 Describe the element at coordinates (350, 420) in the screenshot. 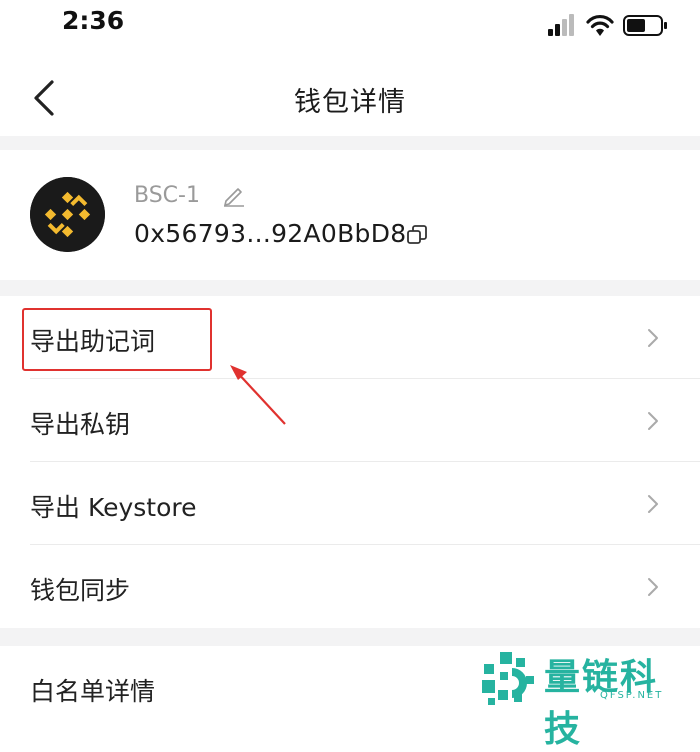

I see `export-private-key-item: 导出私钥` at that location.